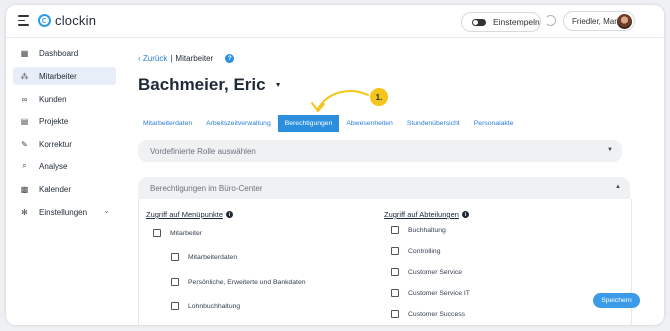 The height and width of the screenshot is (331, 670). What do you see at coordinates (421, 214) in the screenshot?
I see `department-access-heading-text: Zugriff auf Abteilungen` at bounding box center [421, 214].